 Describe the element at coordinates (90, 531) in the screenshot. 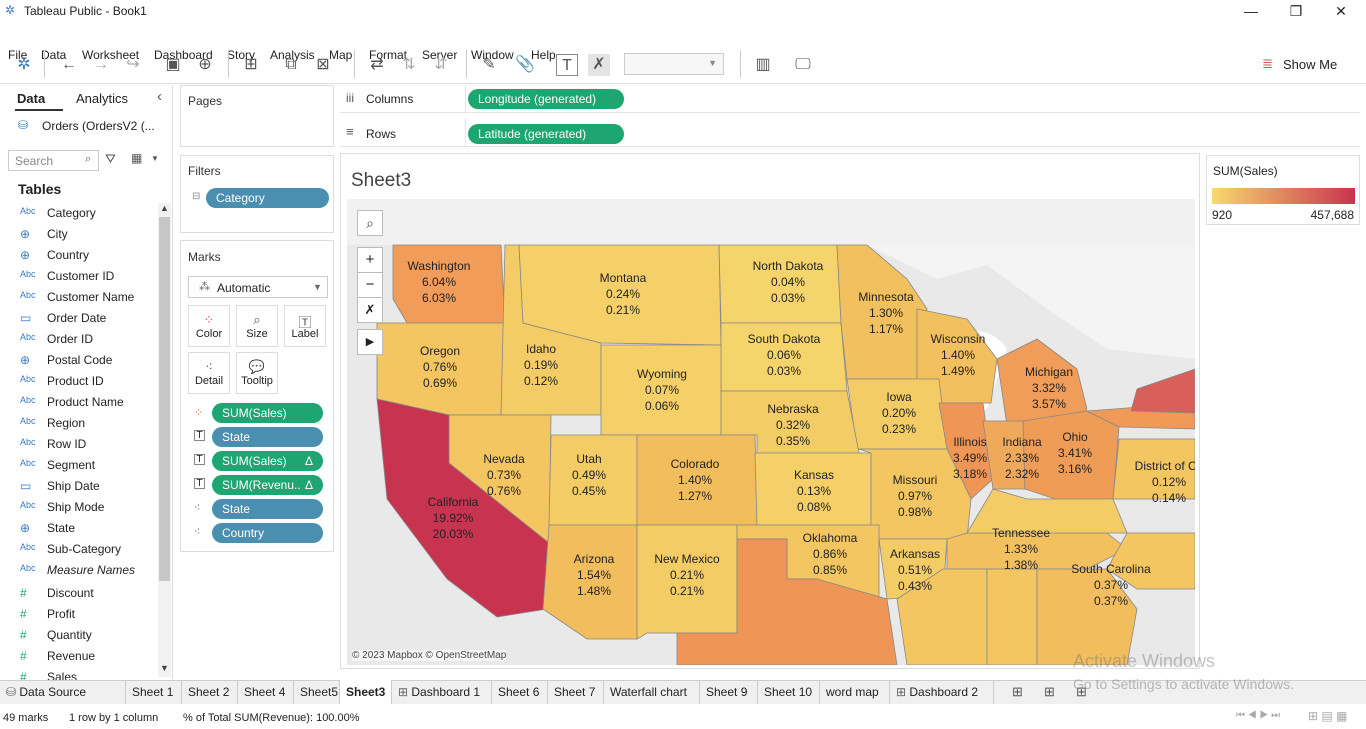

I see `field-state: ⊕ State` at that location.